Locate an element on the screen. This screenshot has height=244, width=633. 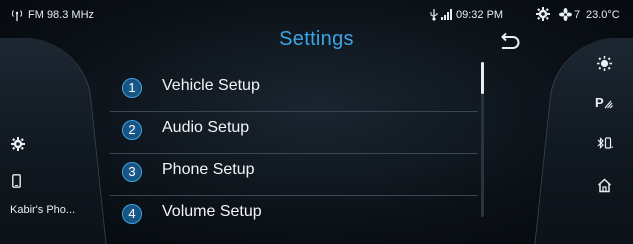
parking-icon: P is located at coordinates (604, 105).